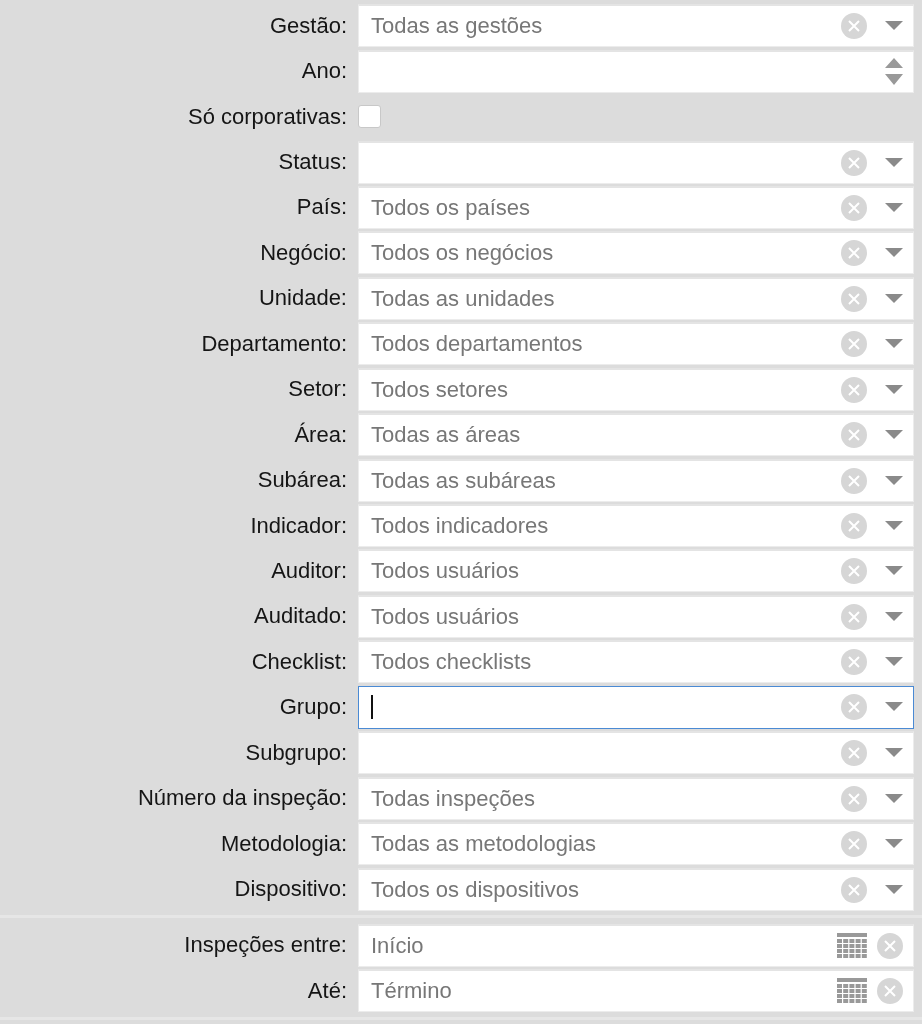  I want to click on select-field: Todas as metodologias, so click(636, 844).